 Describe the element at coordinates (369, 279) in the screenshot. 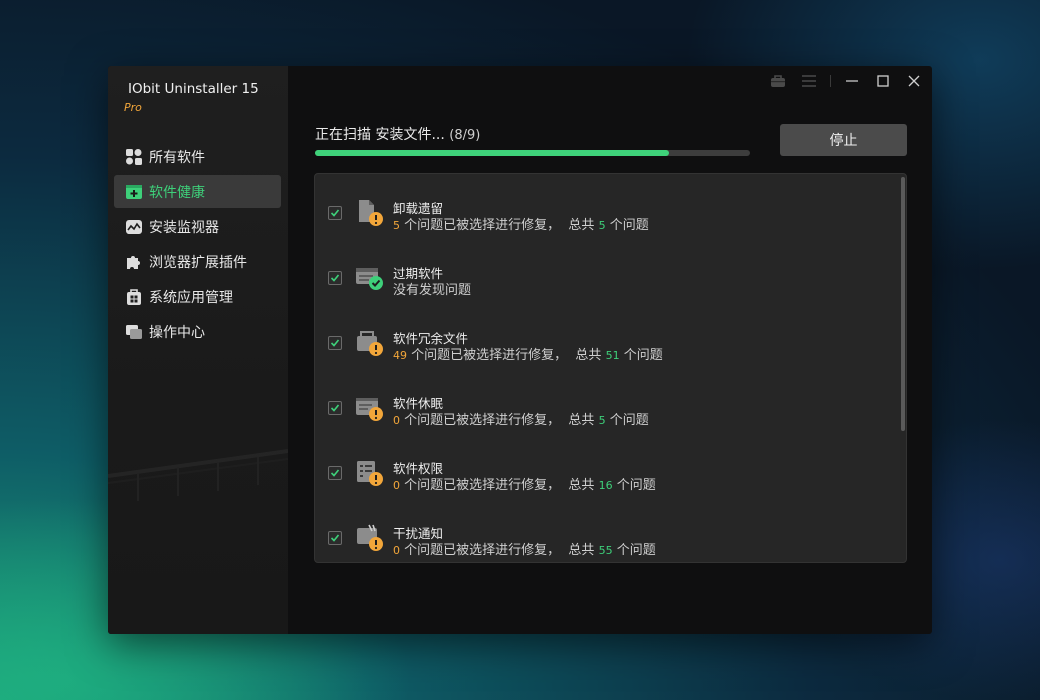

I see `outdated-software-icon` at that location.